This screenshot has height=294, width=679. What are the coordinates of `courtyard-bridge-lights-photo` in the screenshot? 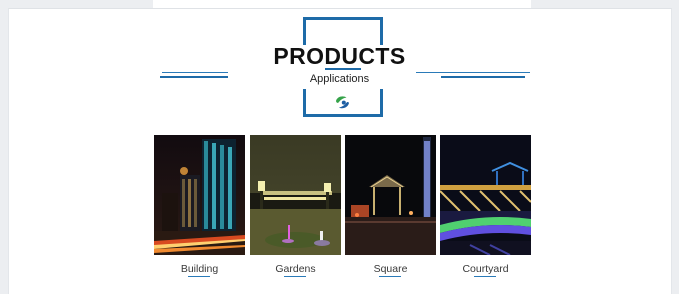 It's located at (485, 195).